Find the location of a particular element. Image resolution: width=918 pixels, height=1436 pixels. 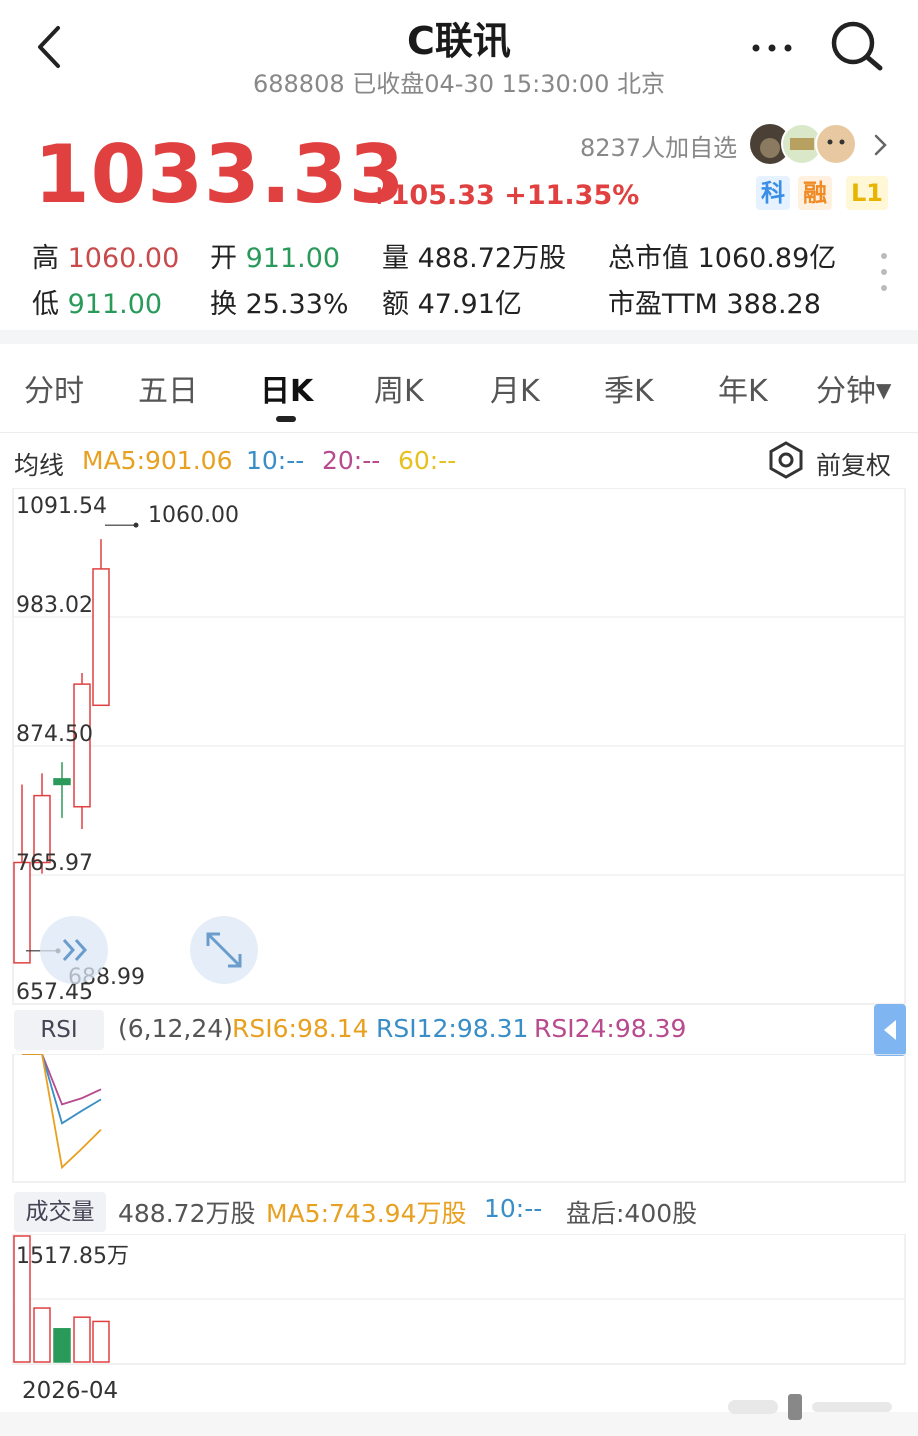

double-chevron-right-icon is located at coordinates (75, 950).